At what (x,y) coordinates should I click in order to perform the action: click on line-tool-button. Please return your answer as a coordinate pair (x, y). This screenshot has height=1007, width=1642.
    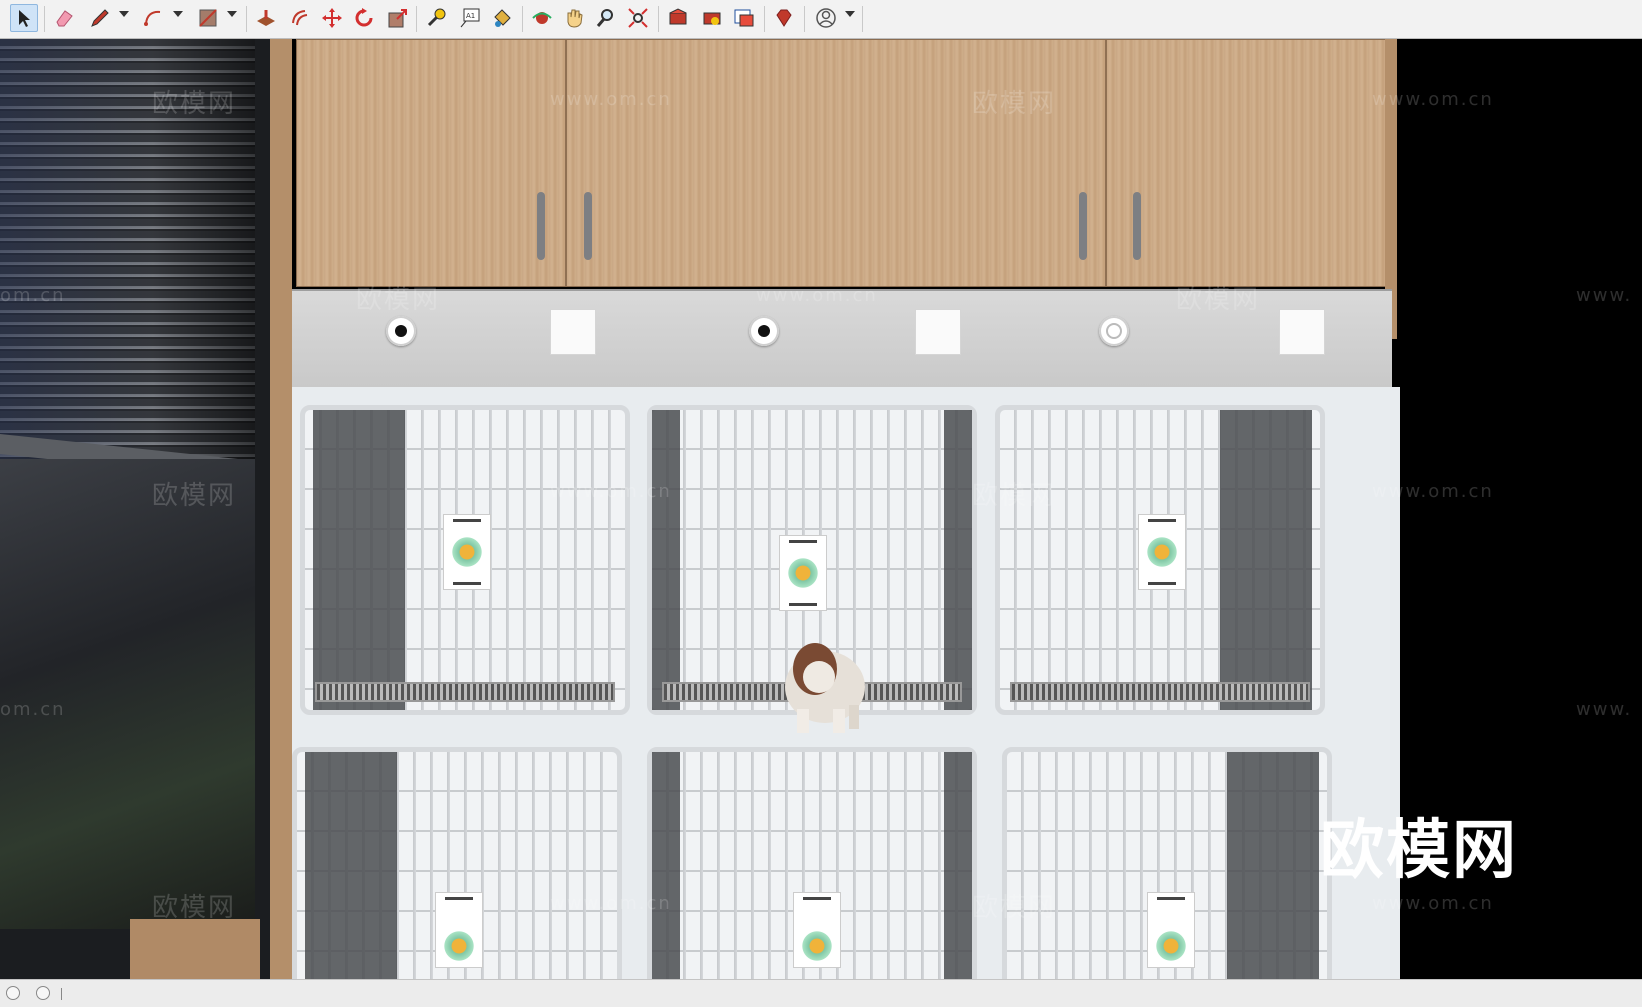
    Looking at the image, I should click on (100, 18).